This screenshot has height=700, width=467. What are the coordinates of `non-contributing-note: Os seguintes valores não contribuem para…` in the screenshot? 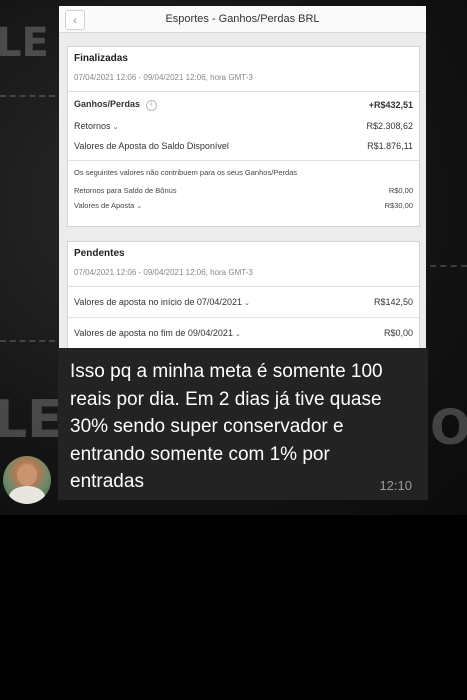 It's located at (186, 172).